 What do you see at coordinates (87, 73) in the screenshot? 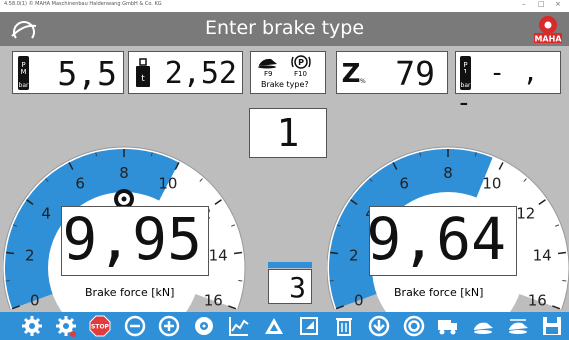
I see `pressure-pm-value: 5,5` at bounding box center [87, 73].